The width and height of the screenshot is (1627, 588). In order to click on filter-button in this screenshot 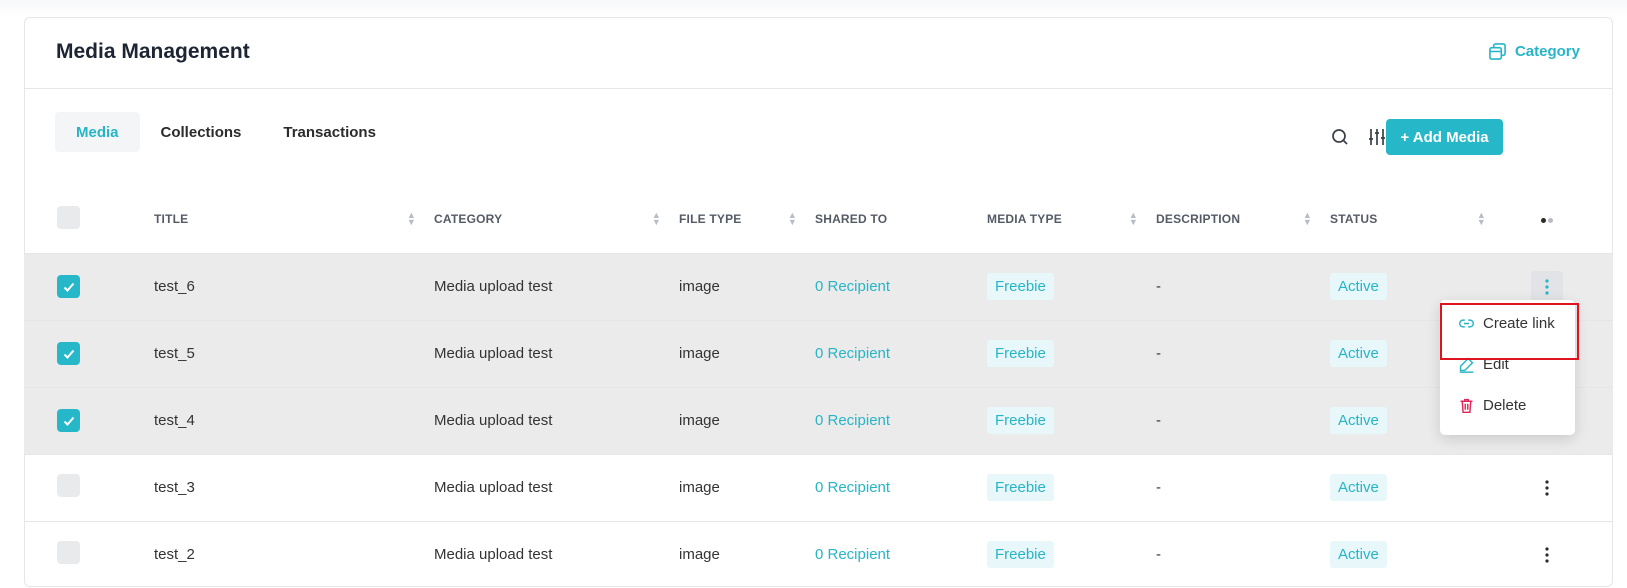, I will do `click(1377, 137)`.